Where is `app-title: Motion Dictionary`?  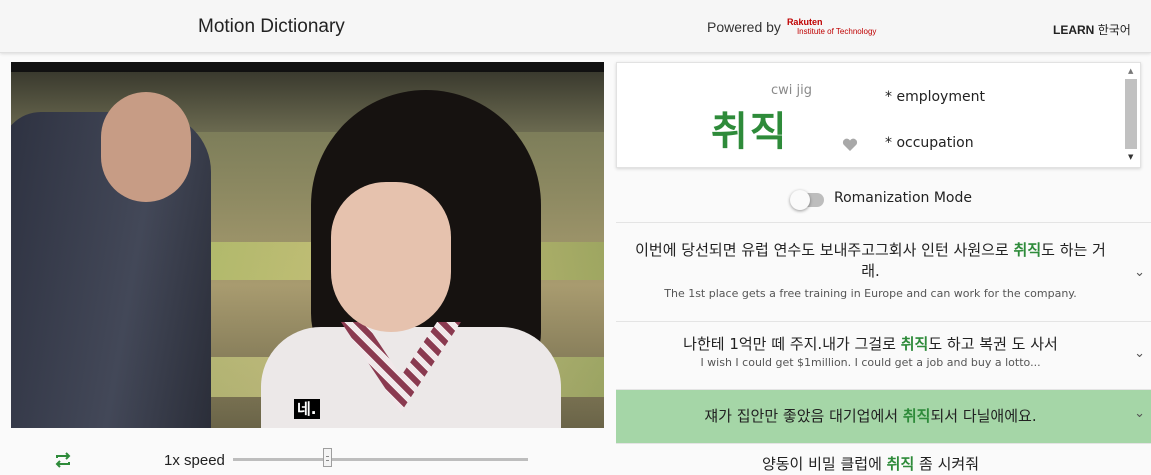
app-title: Motion Dictionary is located at coordinates (271, 27).